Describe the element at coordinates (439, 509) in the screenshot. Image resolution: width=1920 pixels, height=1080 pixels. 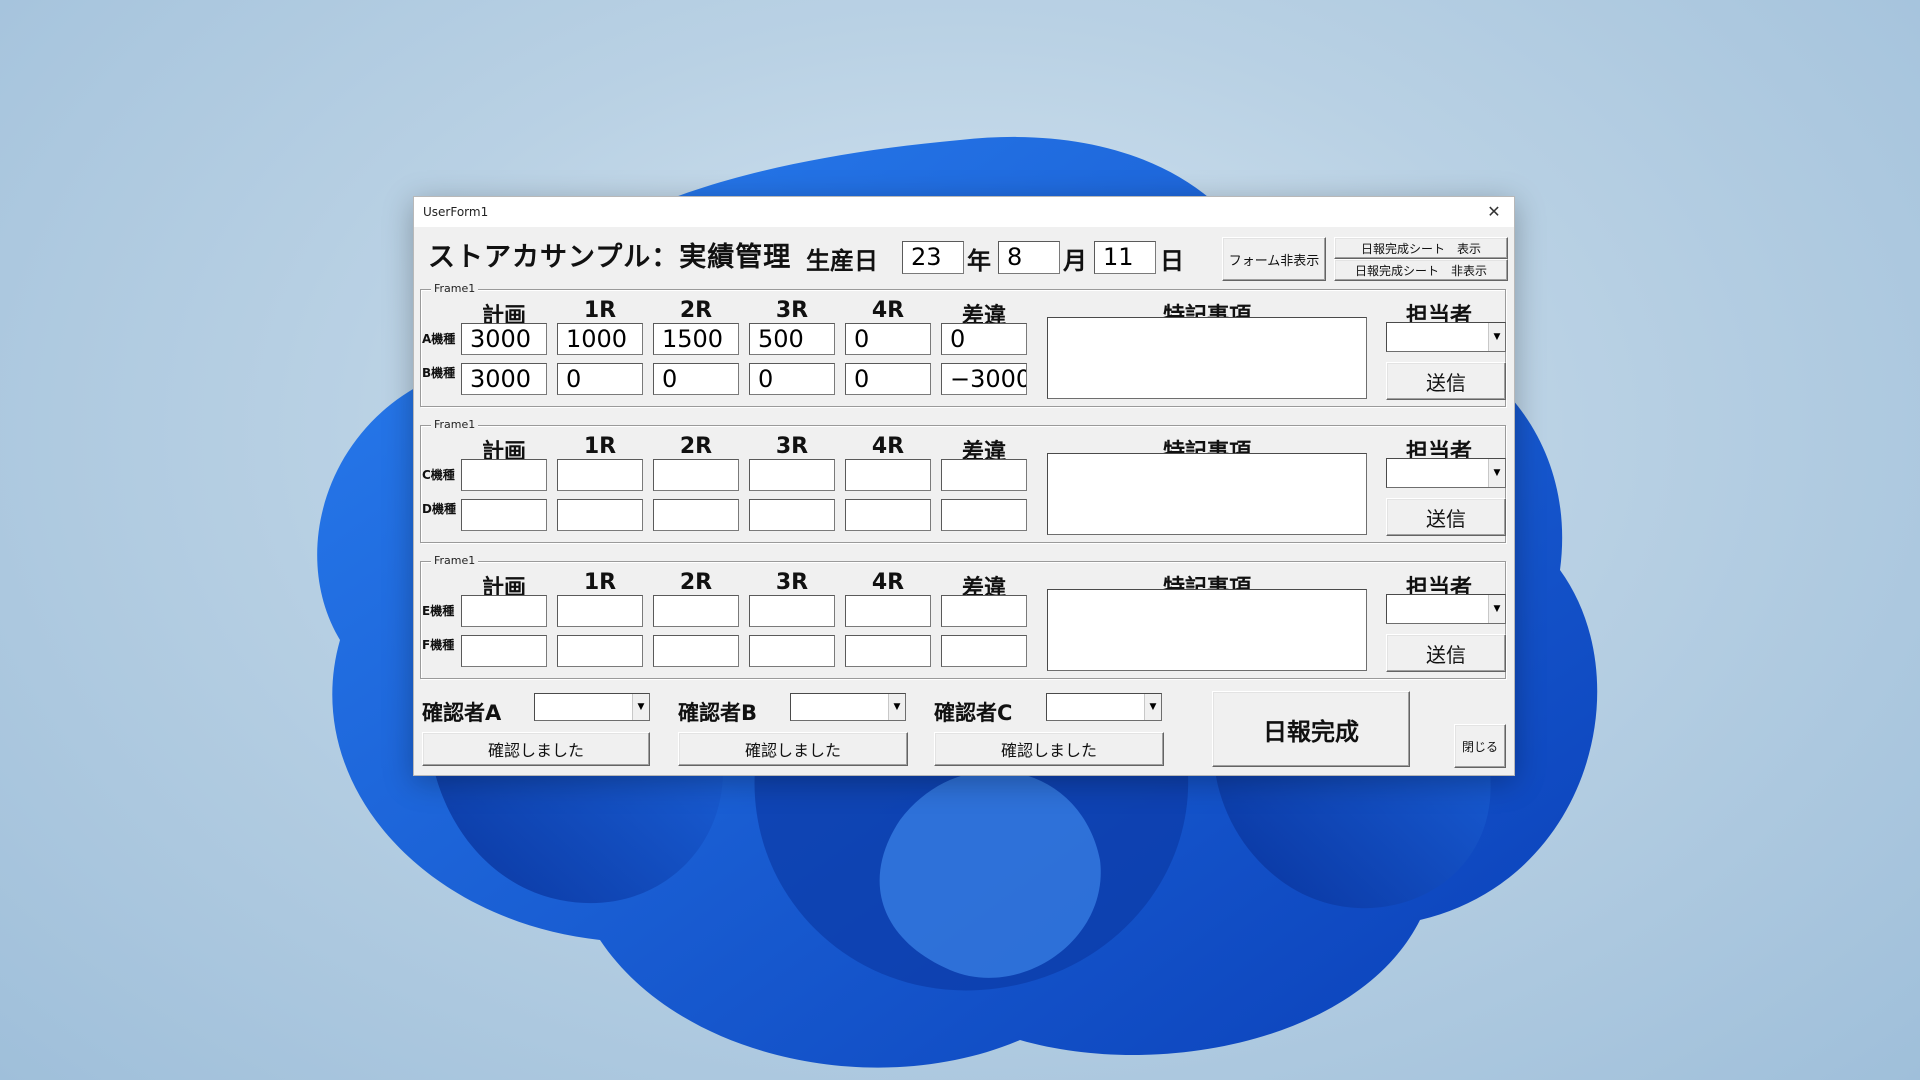
I see `row-label-d: D機種` at that location.